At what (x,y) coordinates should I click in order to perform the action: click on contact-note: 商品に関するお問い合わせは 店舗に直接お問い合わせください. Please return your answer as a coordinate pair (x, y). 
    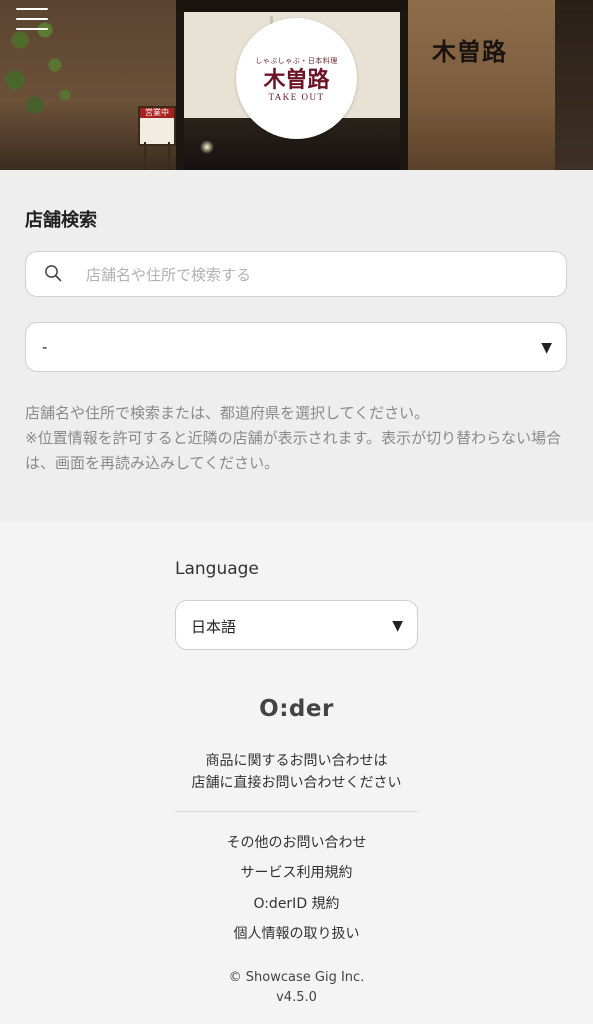
    Looking at the image, I should click on (296, 772).